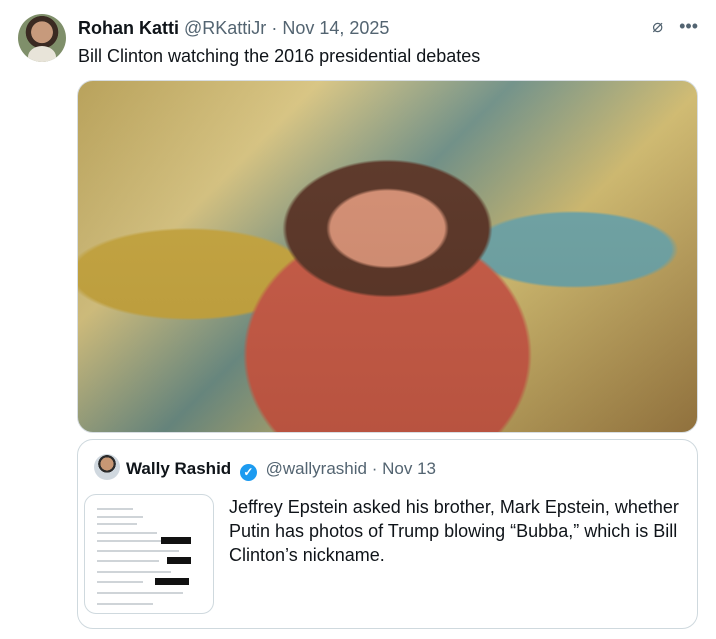 Image resolution: width=716 pixels, height=639 pixels. What do you see at coordinates (128, 28) in the screenshot?
I see `author-name: Rohan Katti` at bounding box center [128, 28].